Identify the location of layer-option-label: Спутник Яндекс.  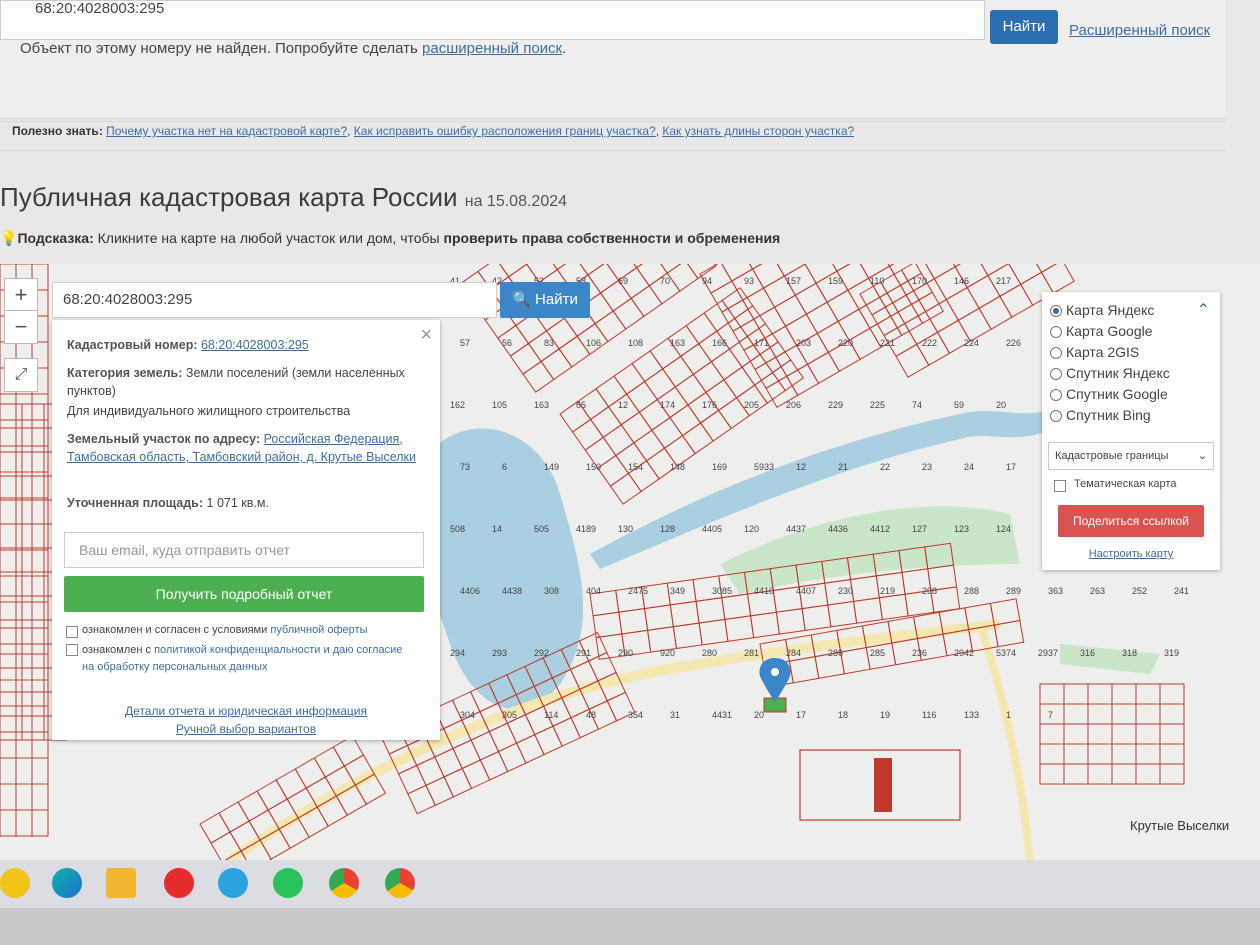
(1118, 373).